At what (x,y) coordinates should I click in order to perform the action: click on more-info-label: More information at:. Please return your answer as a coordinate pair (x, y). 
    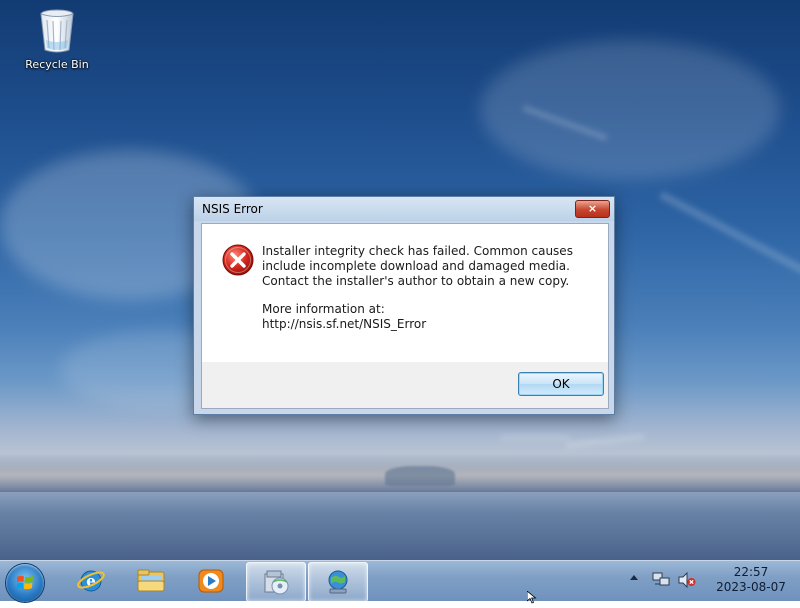
    Looking at the image, I should click on (323, 309).